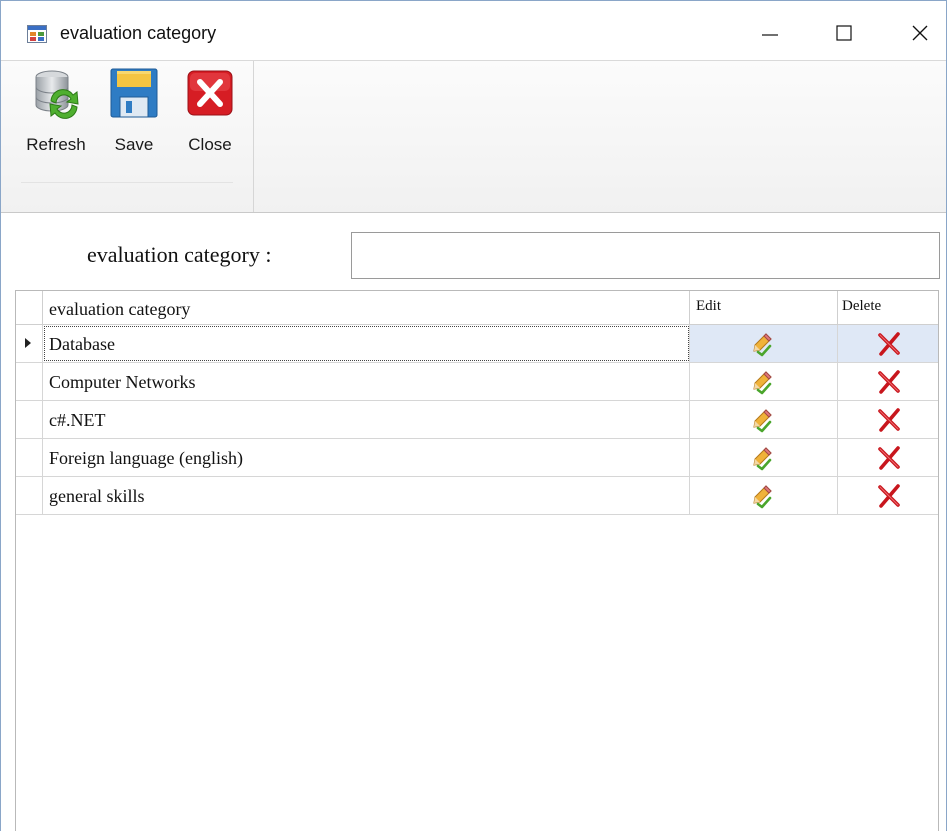 The width and height of the screenshot is (948, 832). What do you see at coordinates (366, 495) in the screenshot?
I see `category-name-cell: general skills` at bounding box center [366, 495].